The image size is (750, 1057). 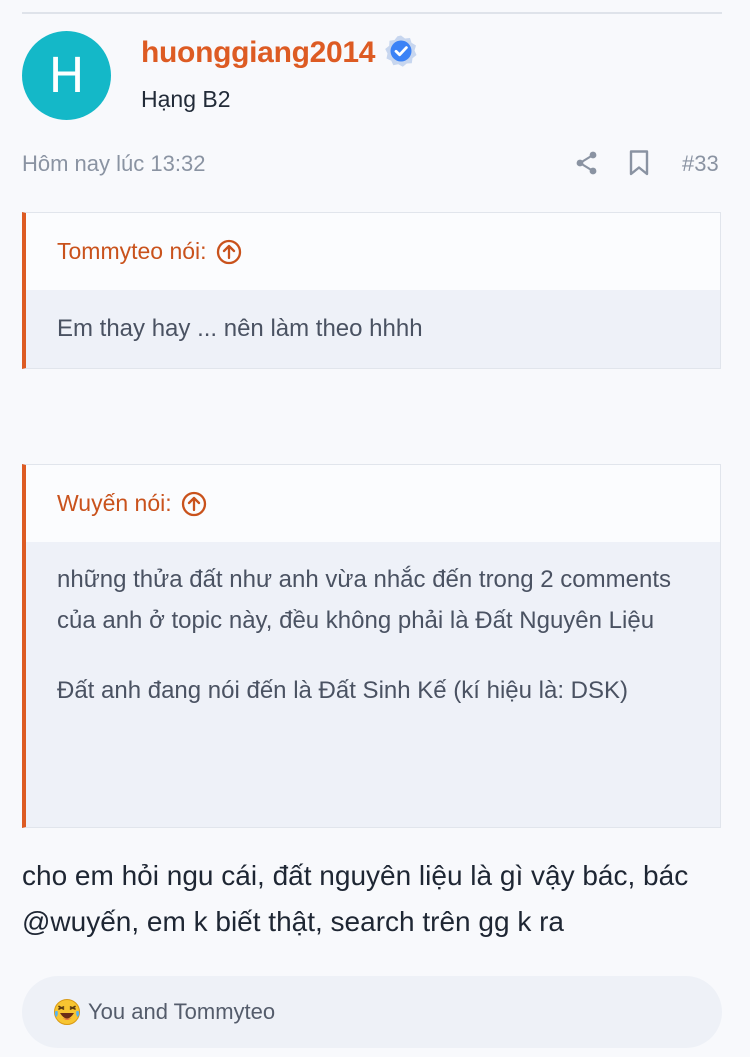 I want to click on quote-content: Em thay hay ... nên làm theo hhhh, so click(x=373, y=329).